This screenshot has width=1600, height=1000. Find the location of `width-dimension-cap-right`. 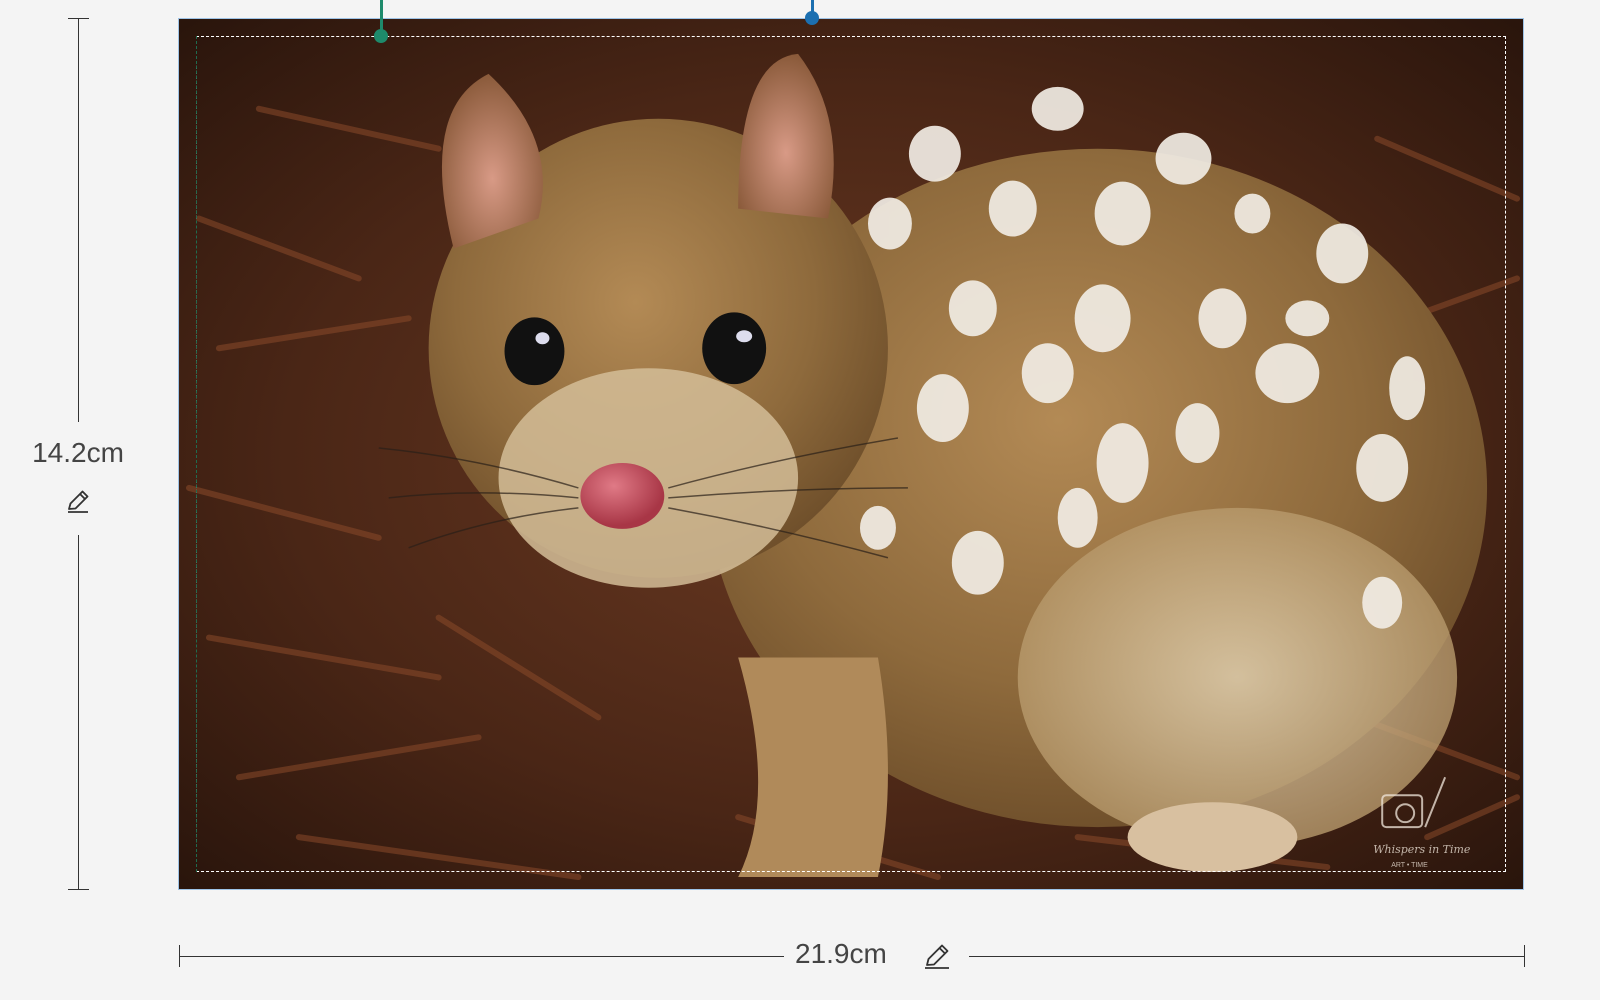

width-dimension-cap-right is located at coordinates (1524, 956).